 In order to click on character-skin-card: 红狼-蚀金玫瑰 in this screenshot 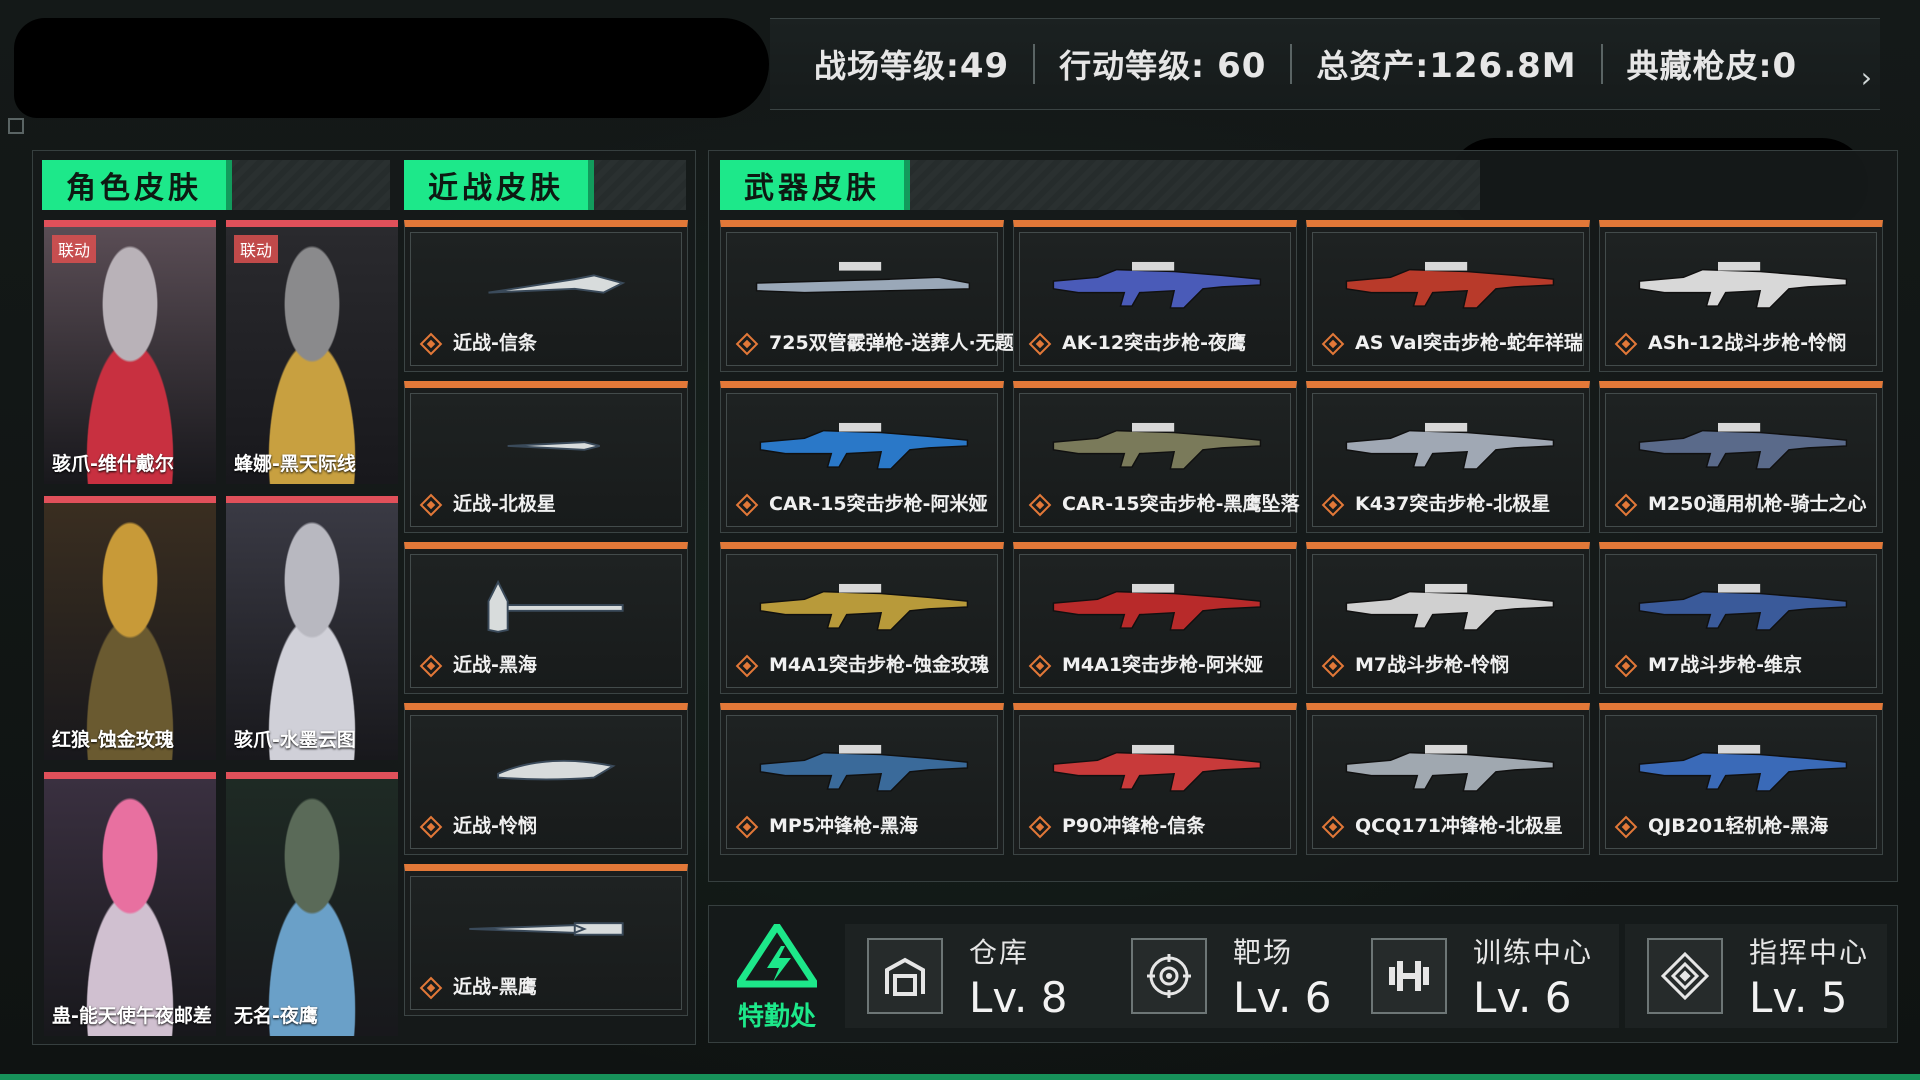, I will do `click(130, 628)`.